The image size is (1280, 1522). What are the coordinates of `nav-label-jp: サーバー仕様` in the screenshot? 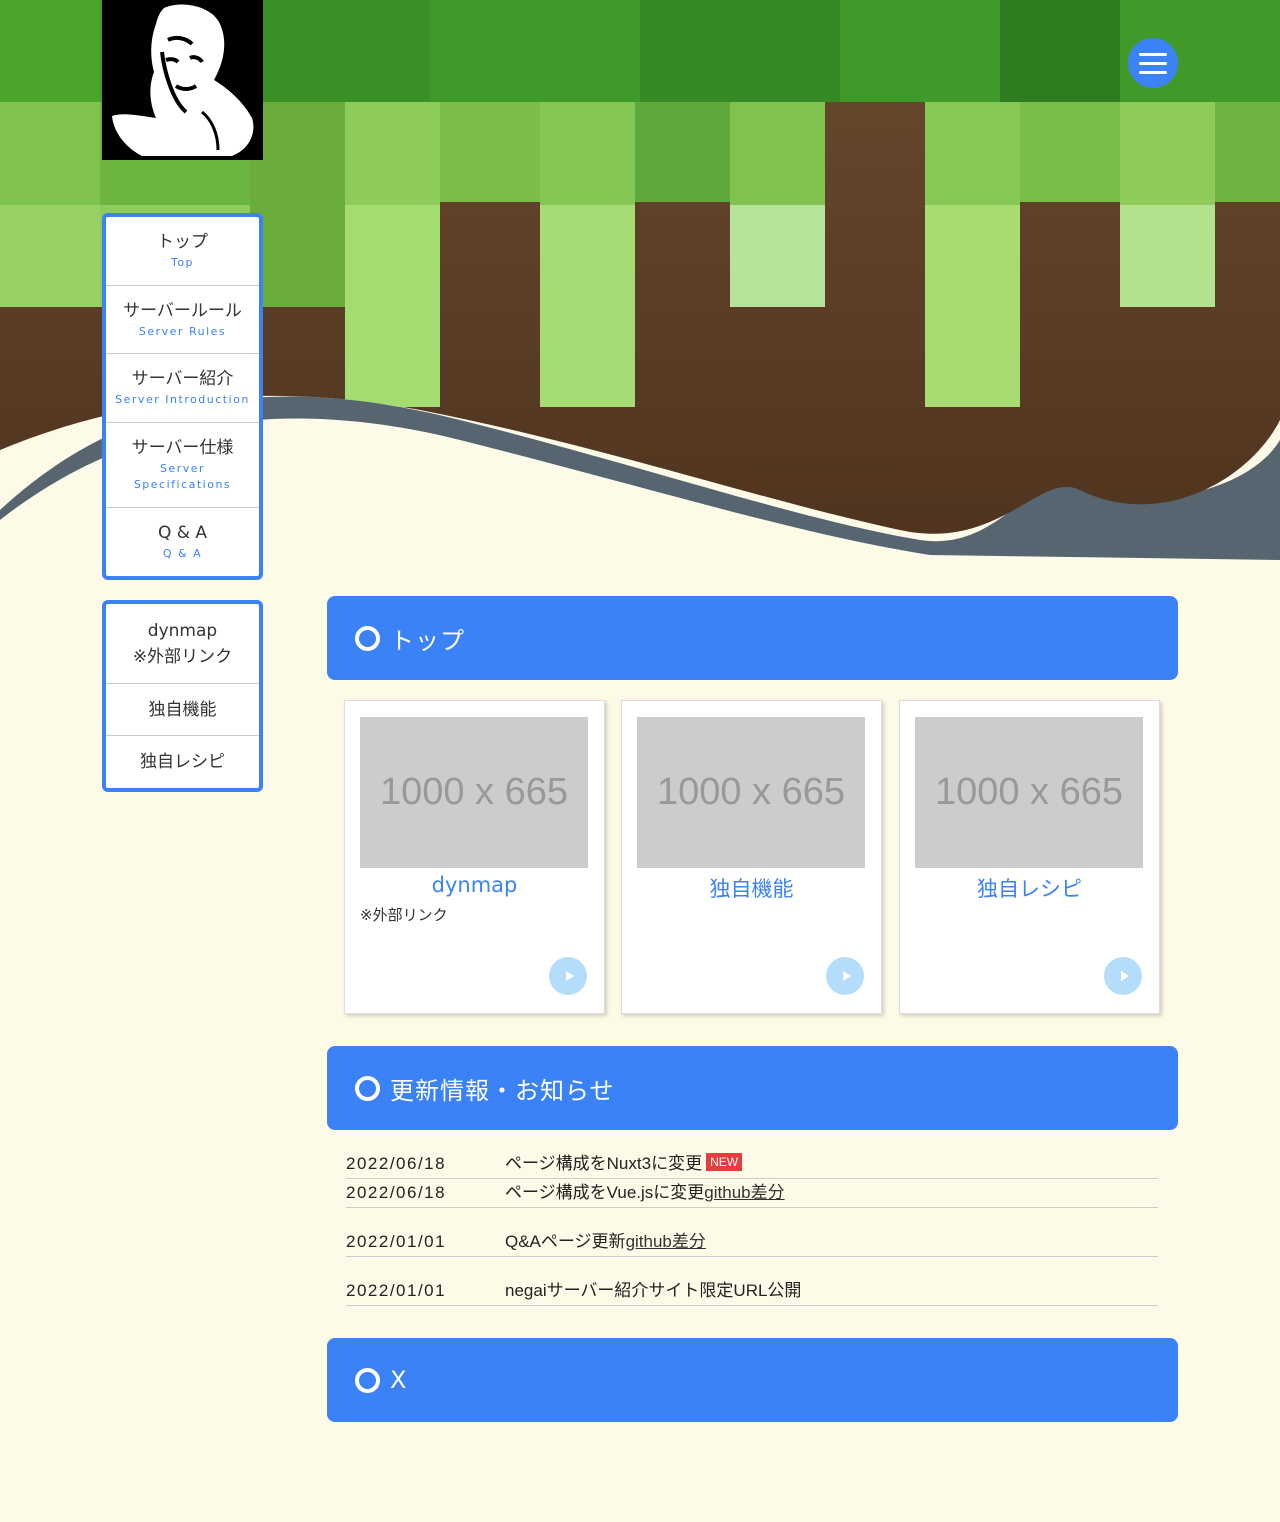 It's located at (182, 448).